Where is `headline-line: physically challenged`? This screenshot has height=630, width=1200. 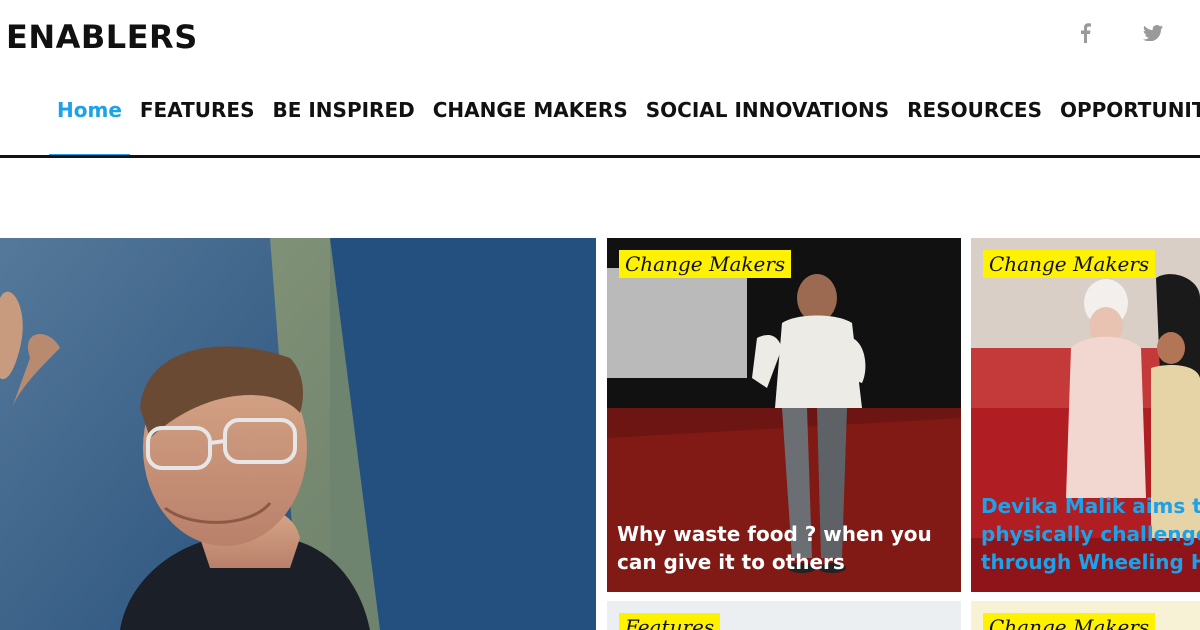
headline-line: physically challenged is located at coordinates (1090, 534).